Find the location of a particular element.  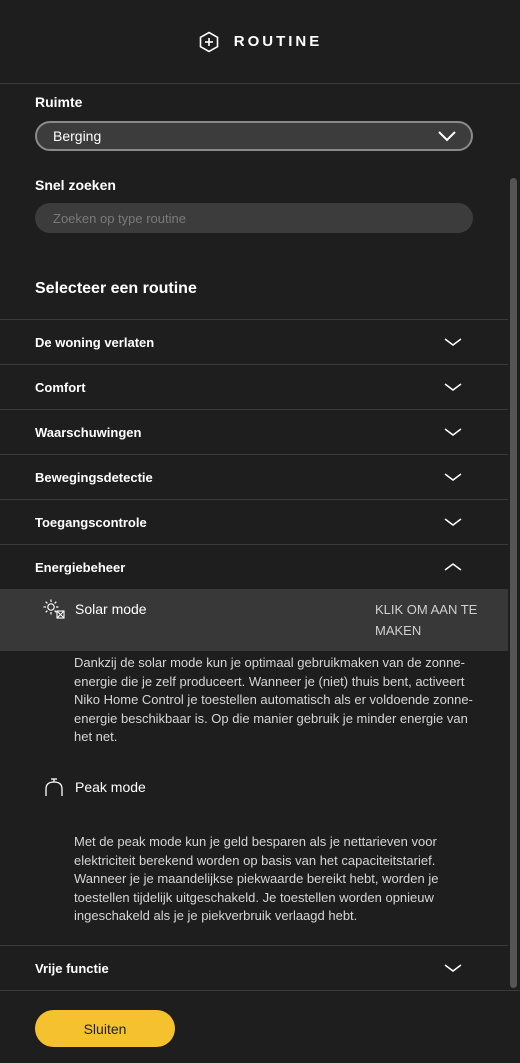

routine-solar-mode: Solar mode KLIK OM AAN TE MAKEN is located at coordinates (254, 620).